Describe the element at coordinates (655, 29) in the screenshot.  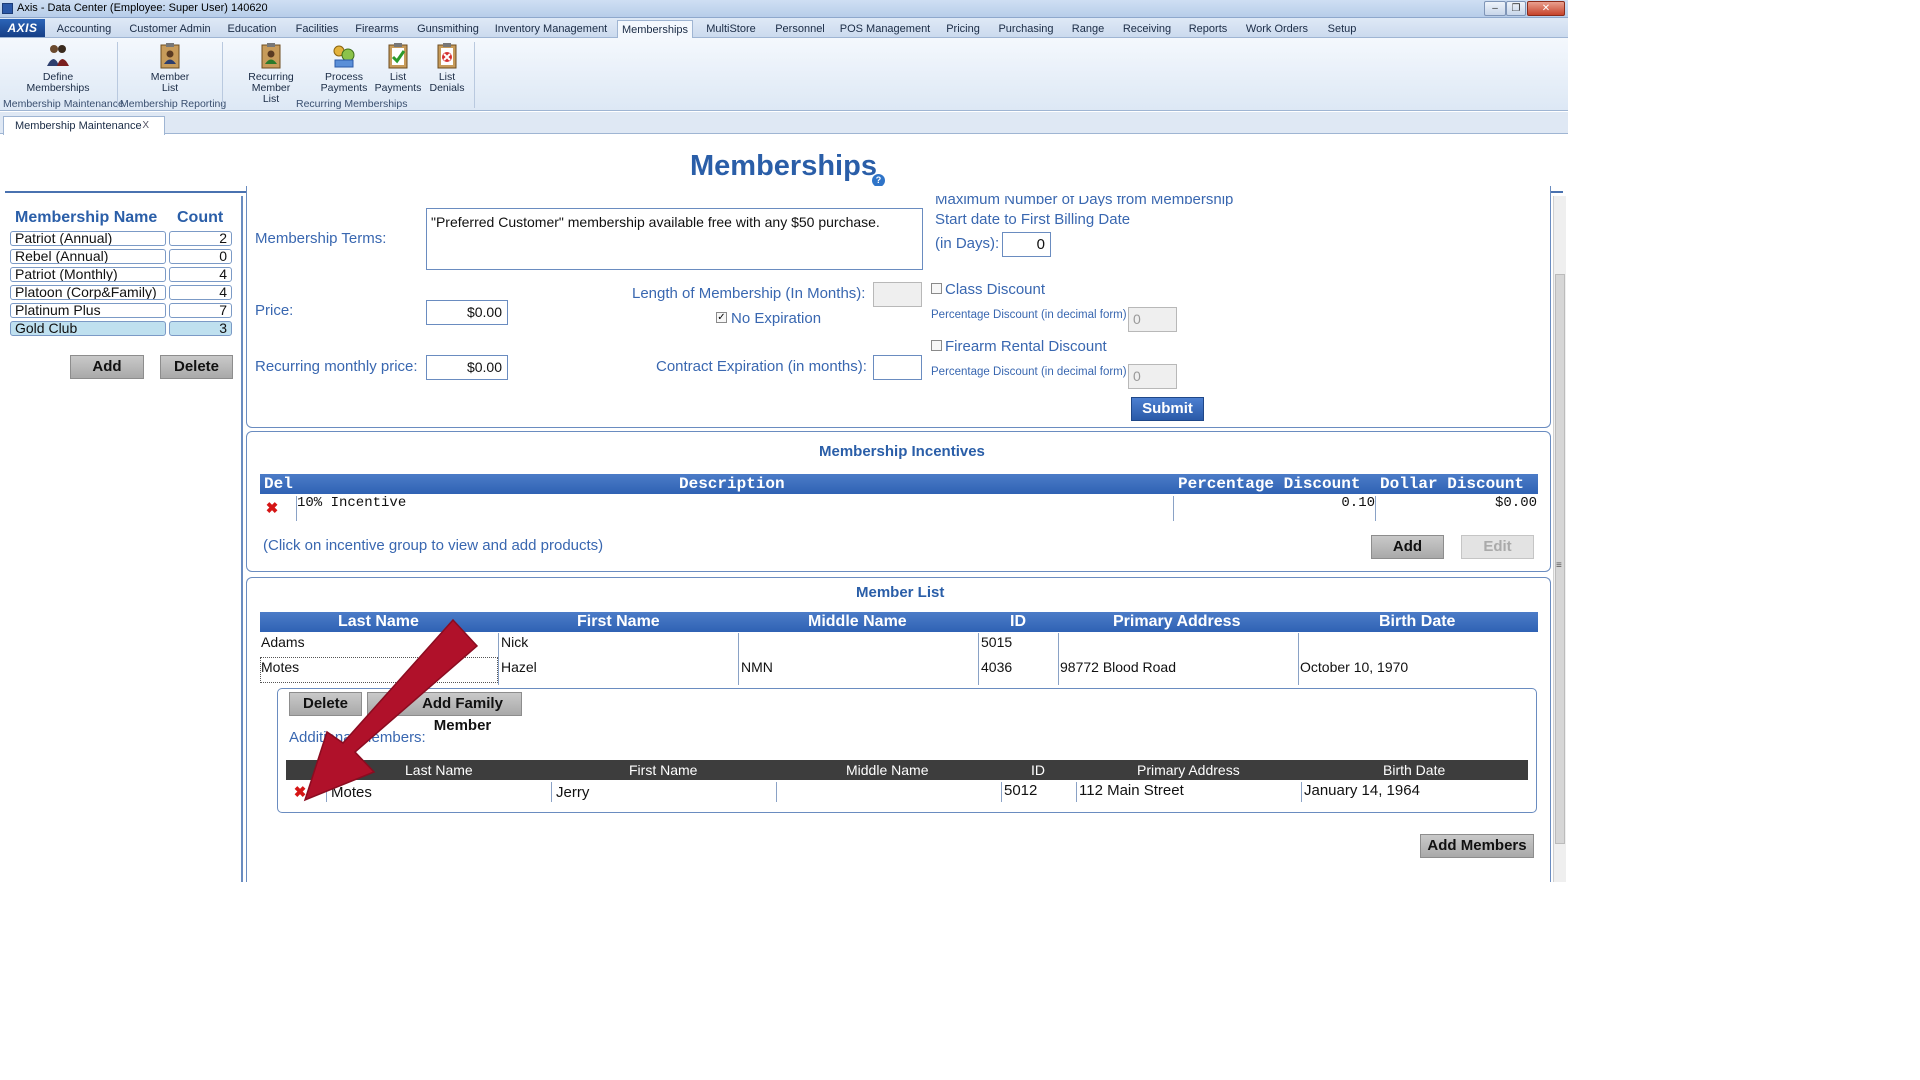
I see `tab-memberships: Memberships` at that location.